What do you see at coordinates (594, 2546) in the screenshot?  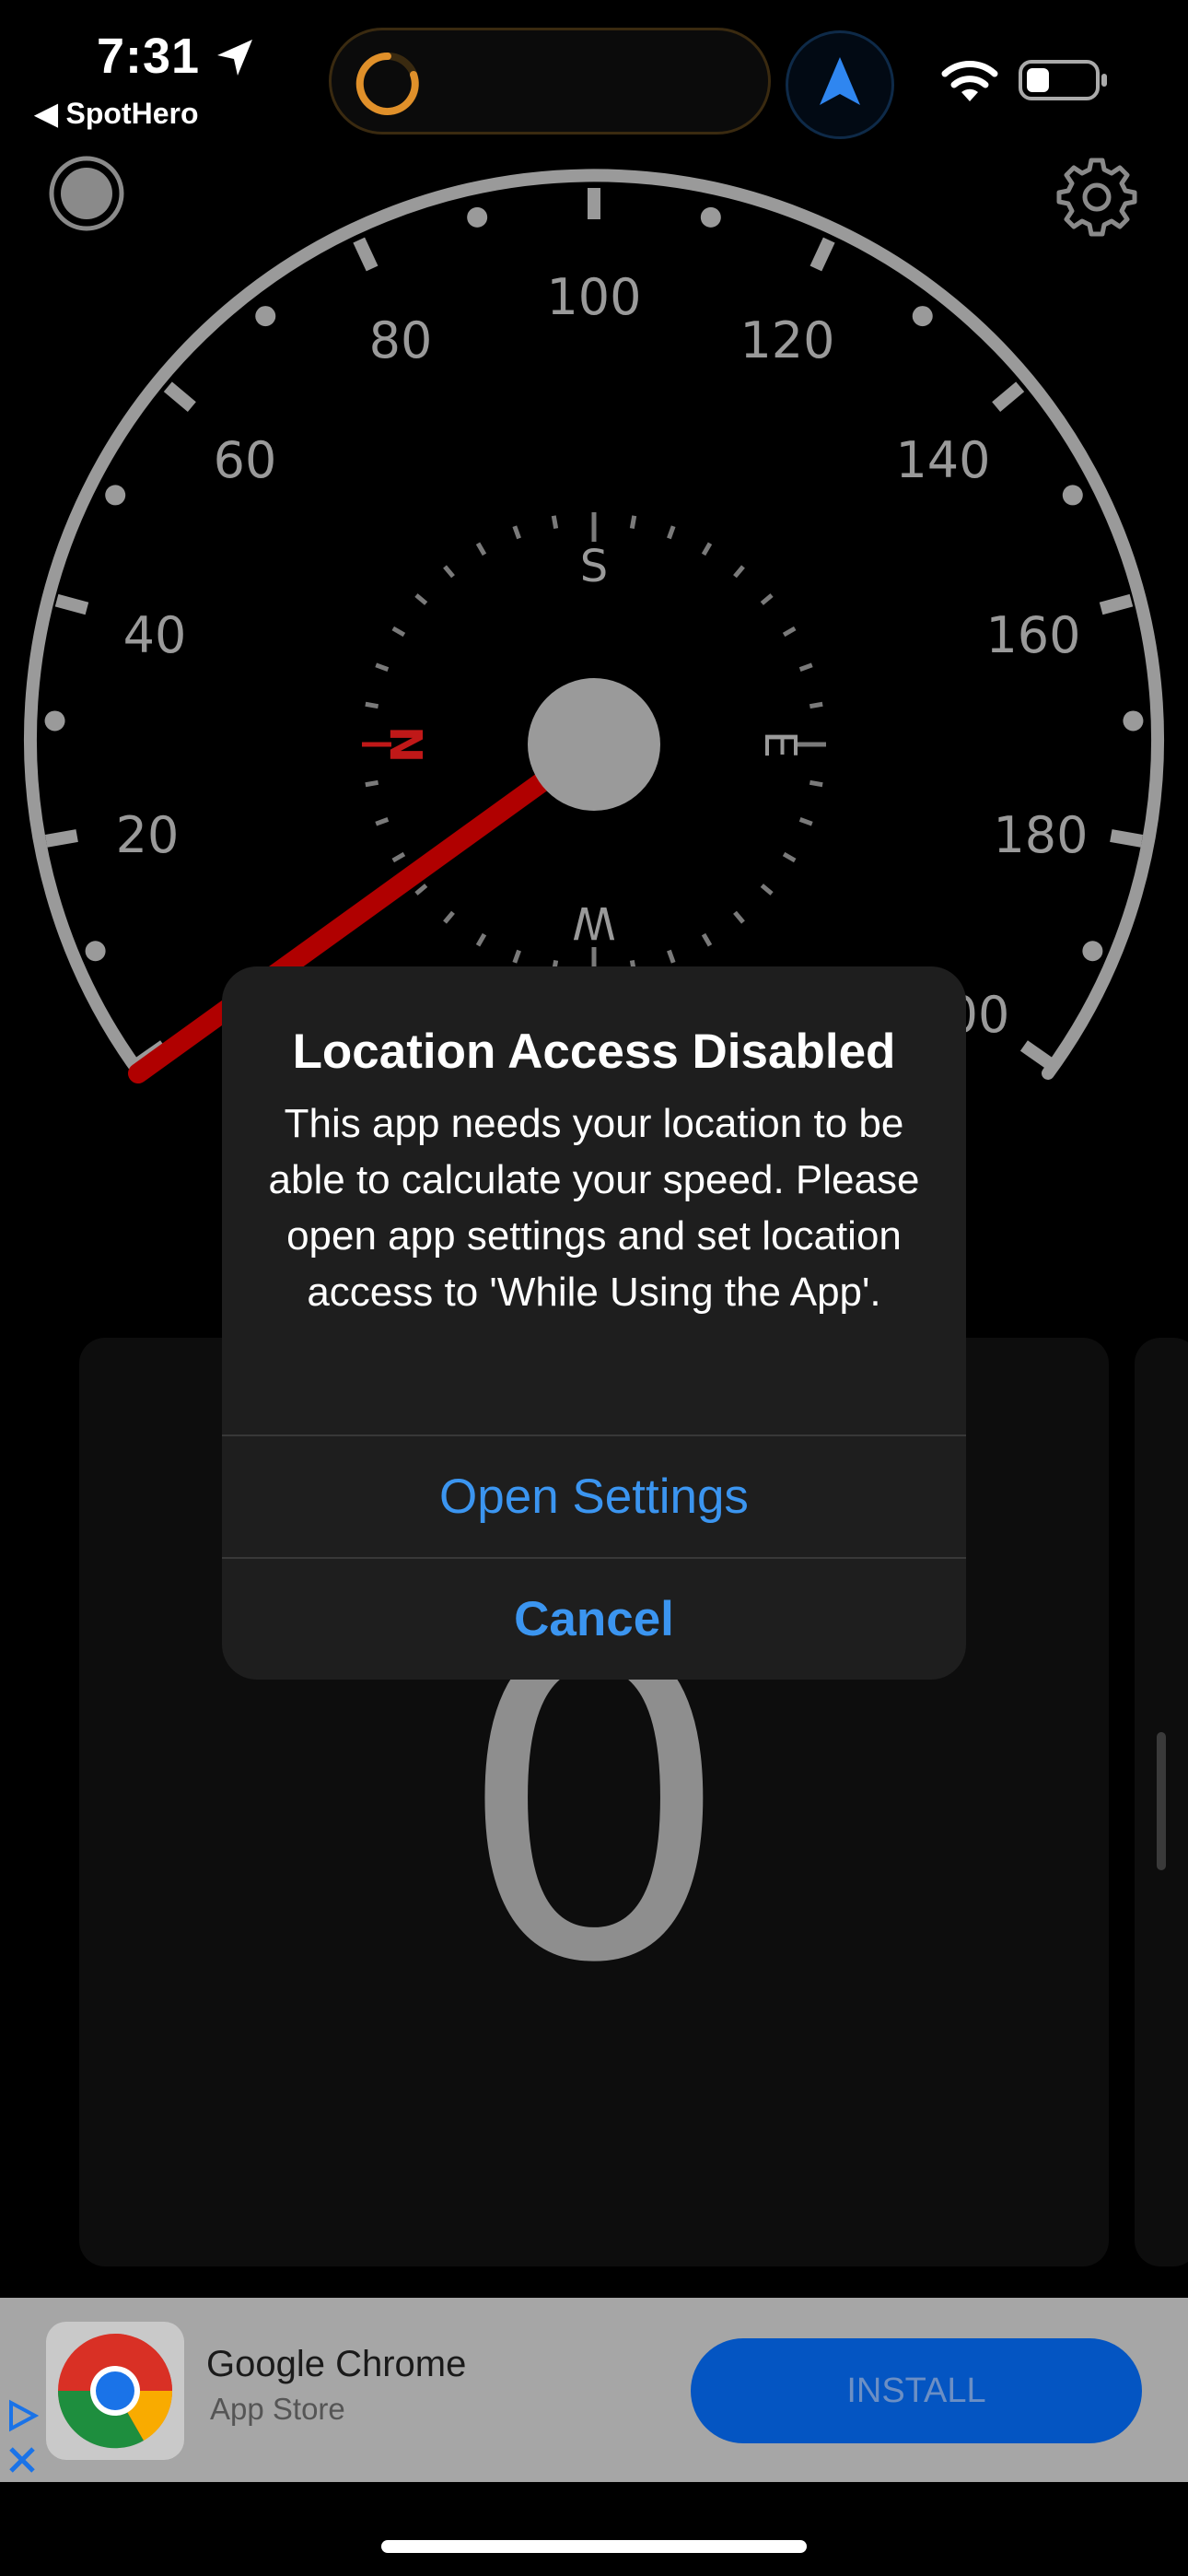 I see `home-indicator` at bounding box center [594, 2546].